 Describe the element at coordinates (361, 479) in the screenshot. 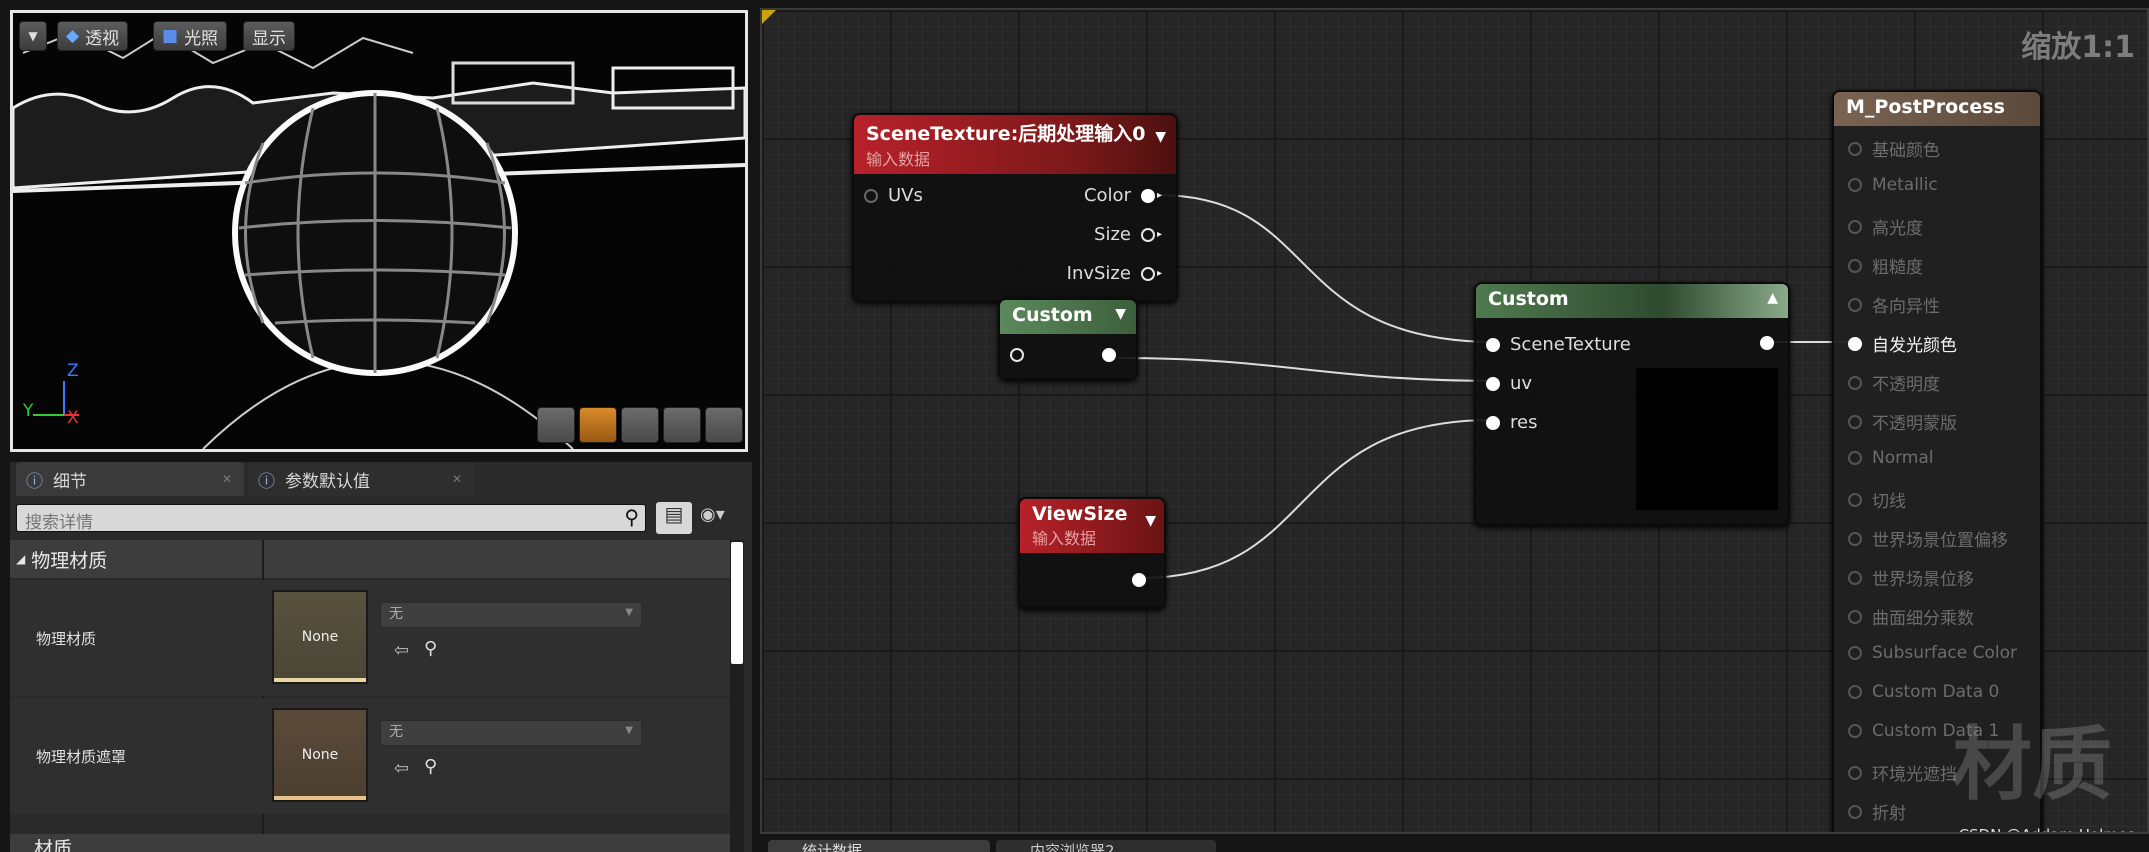

I see `tab-parameter-defaults: ⓘ 参数默认值 ✕` at that location.